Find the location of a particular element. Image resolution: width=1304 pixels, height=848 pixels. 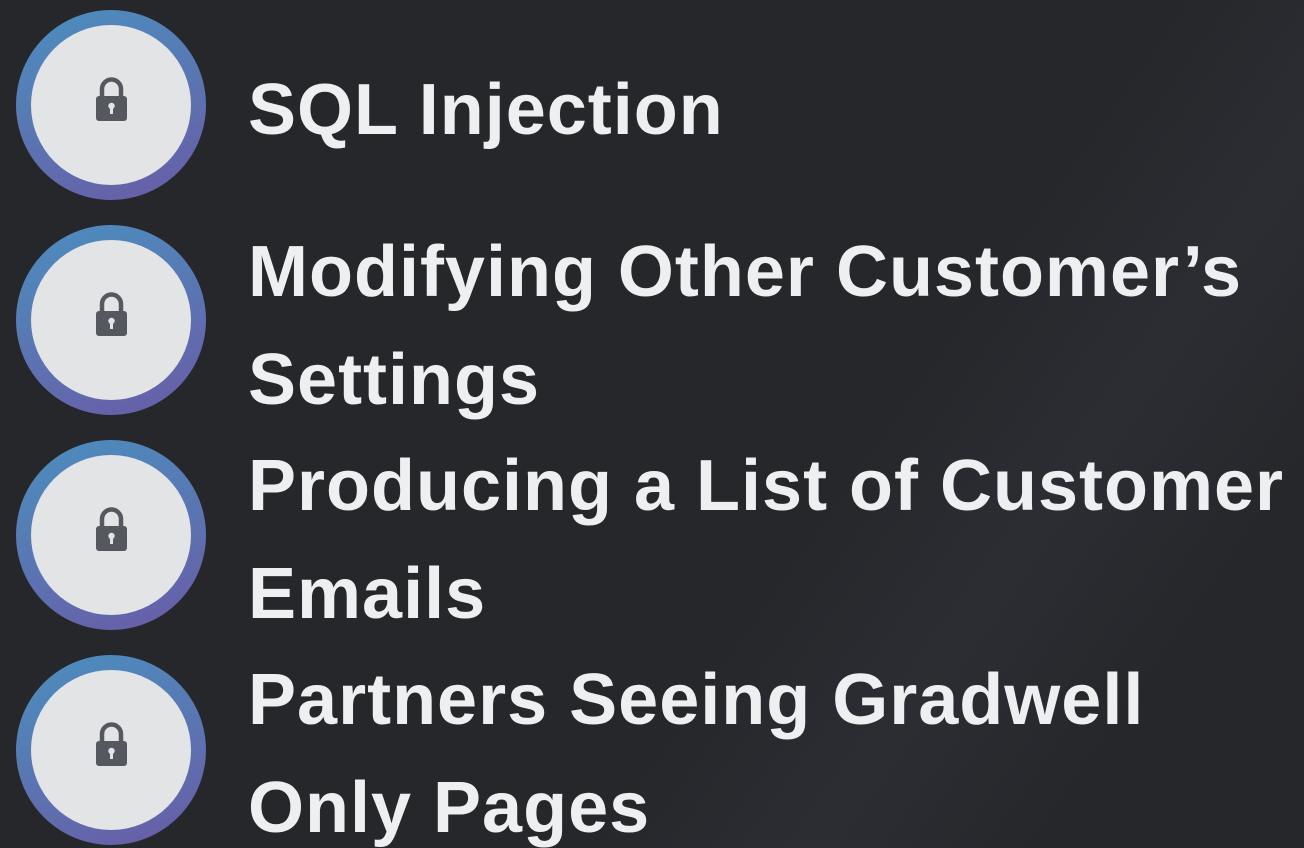

item-label-line: Settings is located at coordinates (394, 380).